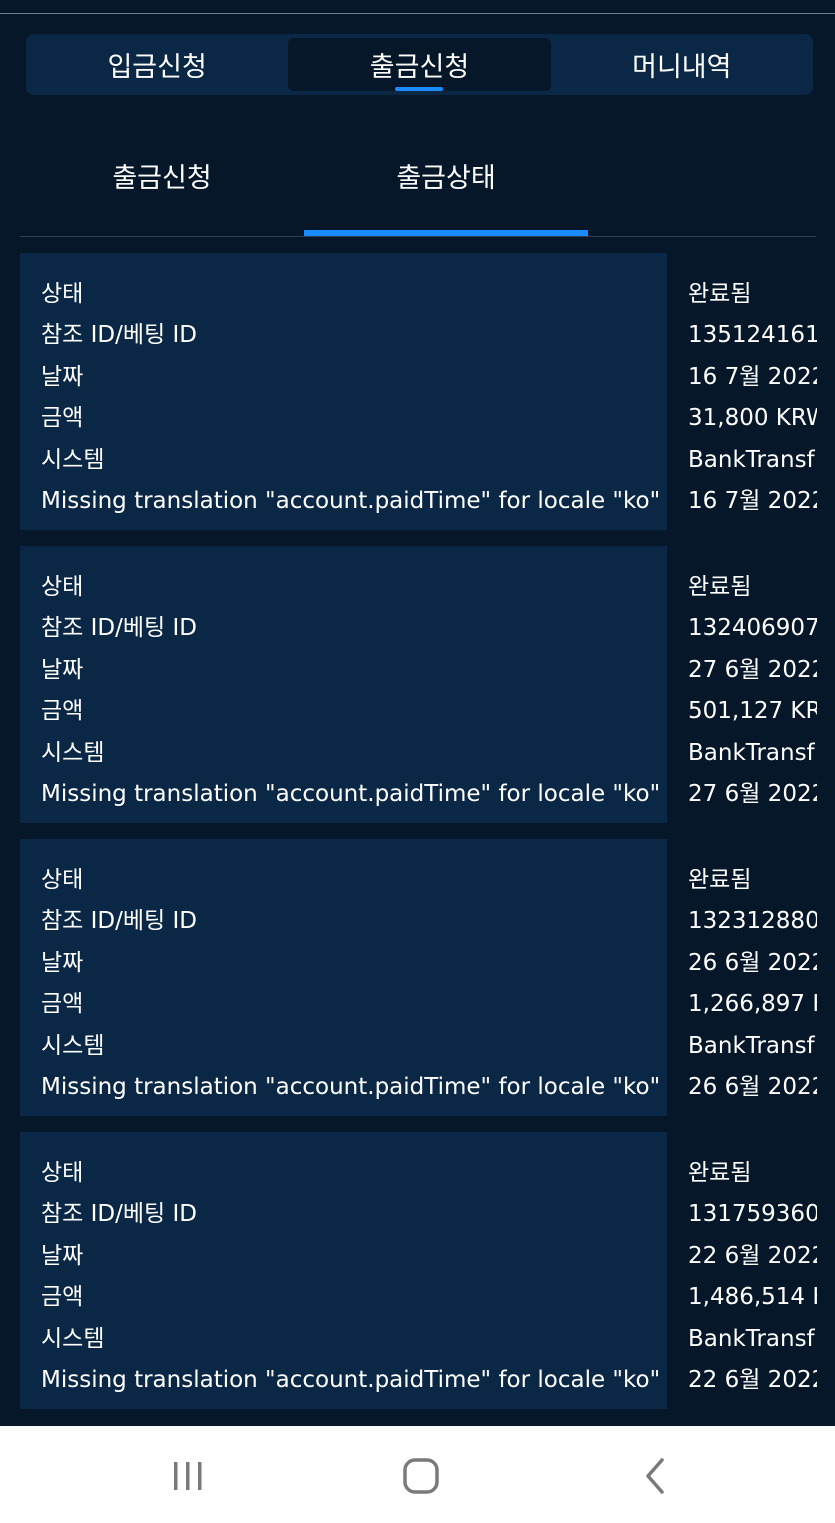 The width and height of the screenshot is (835, 1523). I want to click on tab-label: 머니내역, so click(682, 67).